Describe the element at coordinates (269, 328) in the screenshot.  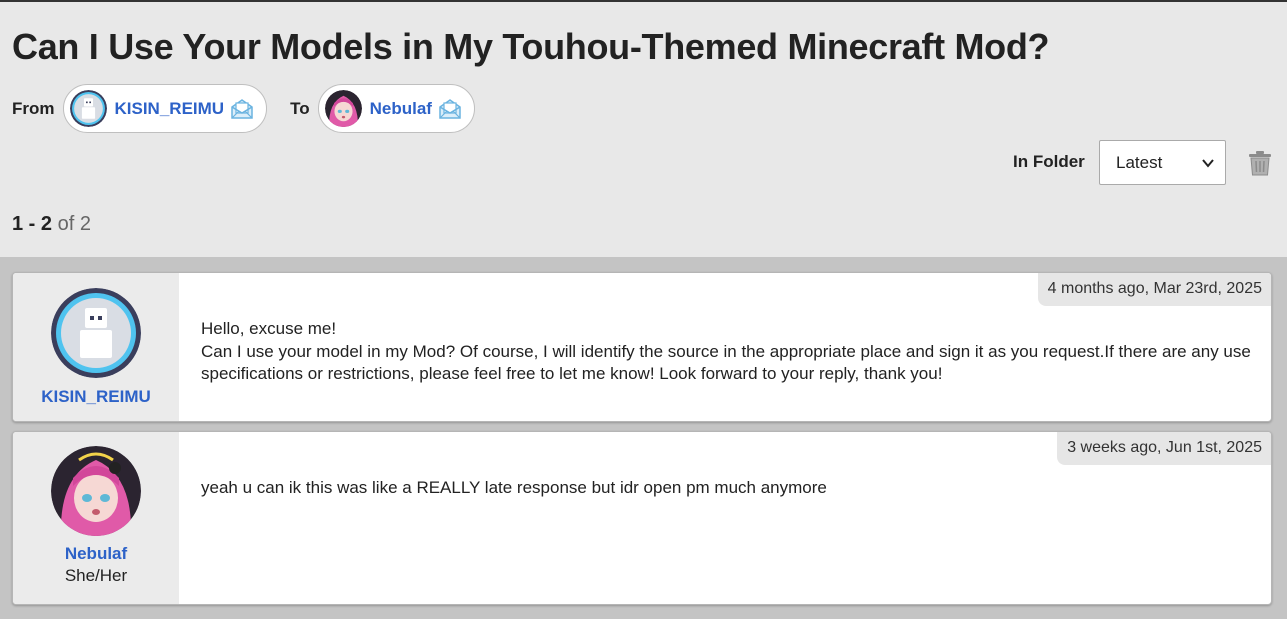
I see `message-line: Hello, excuse me!` at that location.